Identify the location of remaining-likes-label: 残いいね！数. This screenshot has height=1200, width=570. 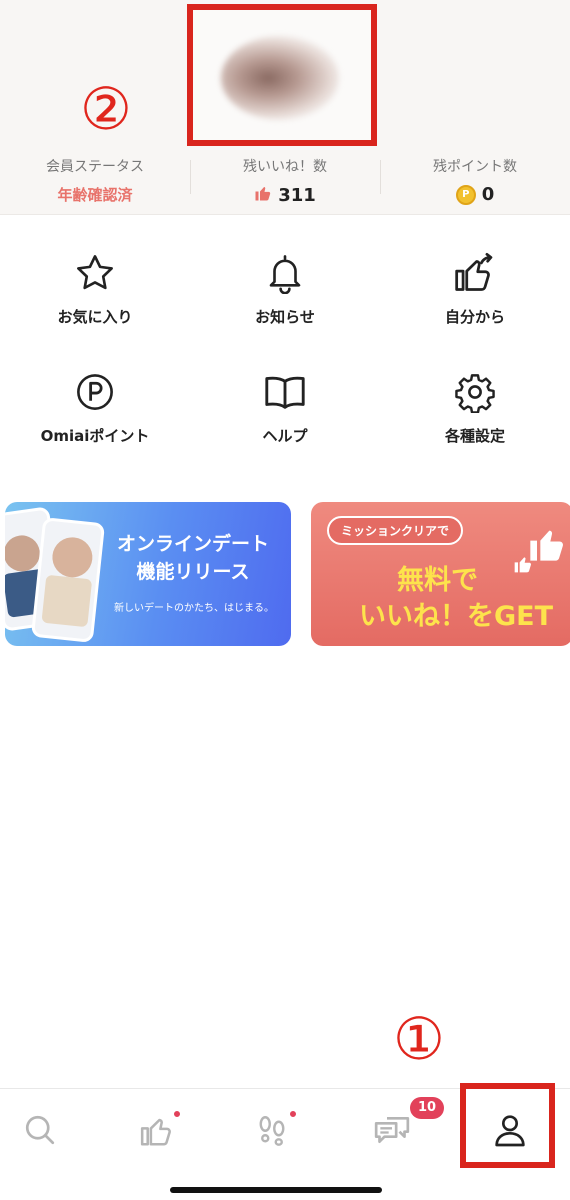
(285, 167).